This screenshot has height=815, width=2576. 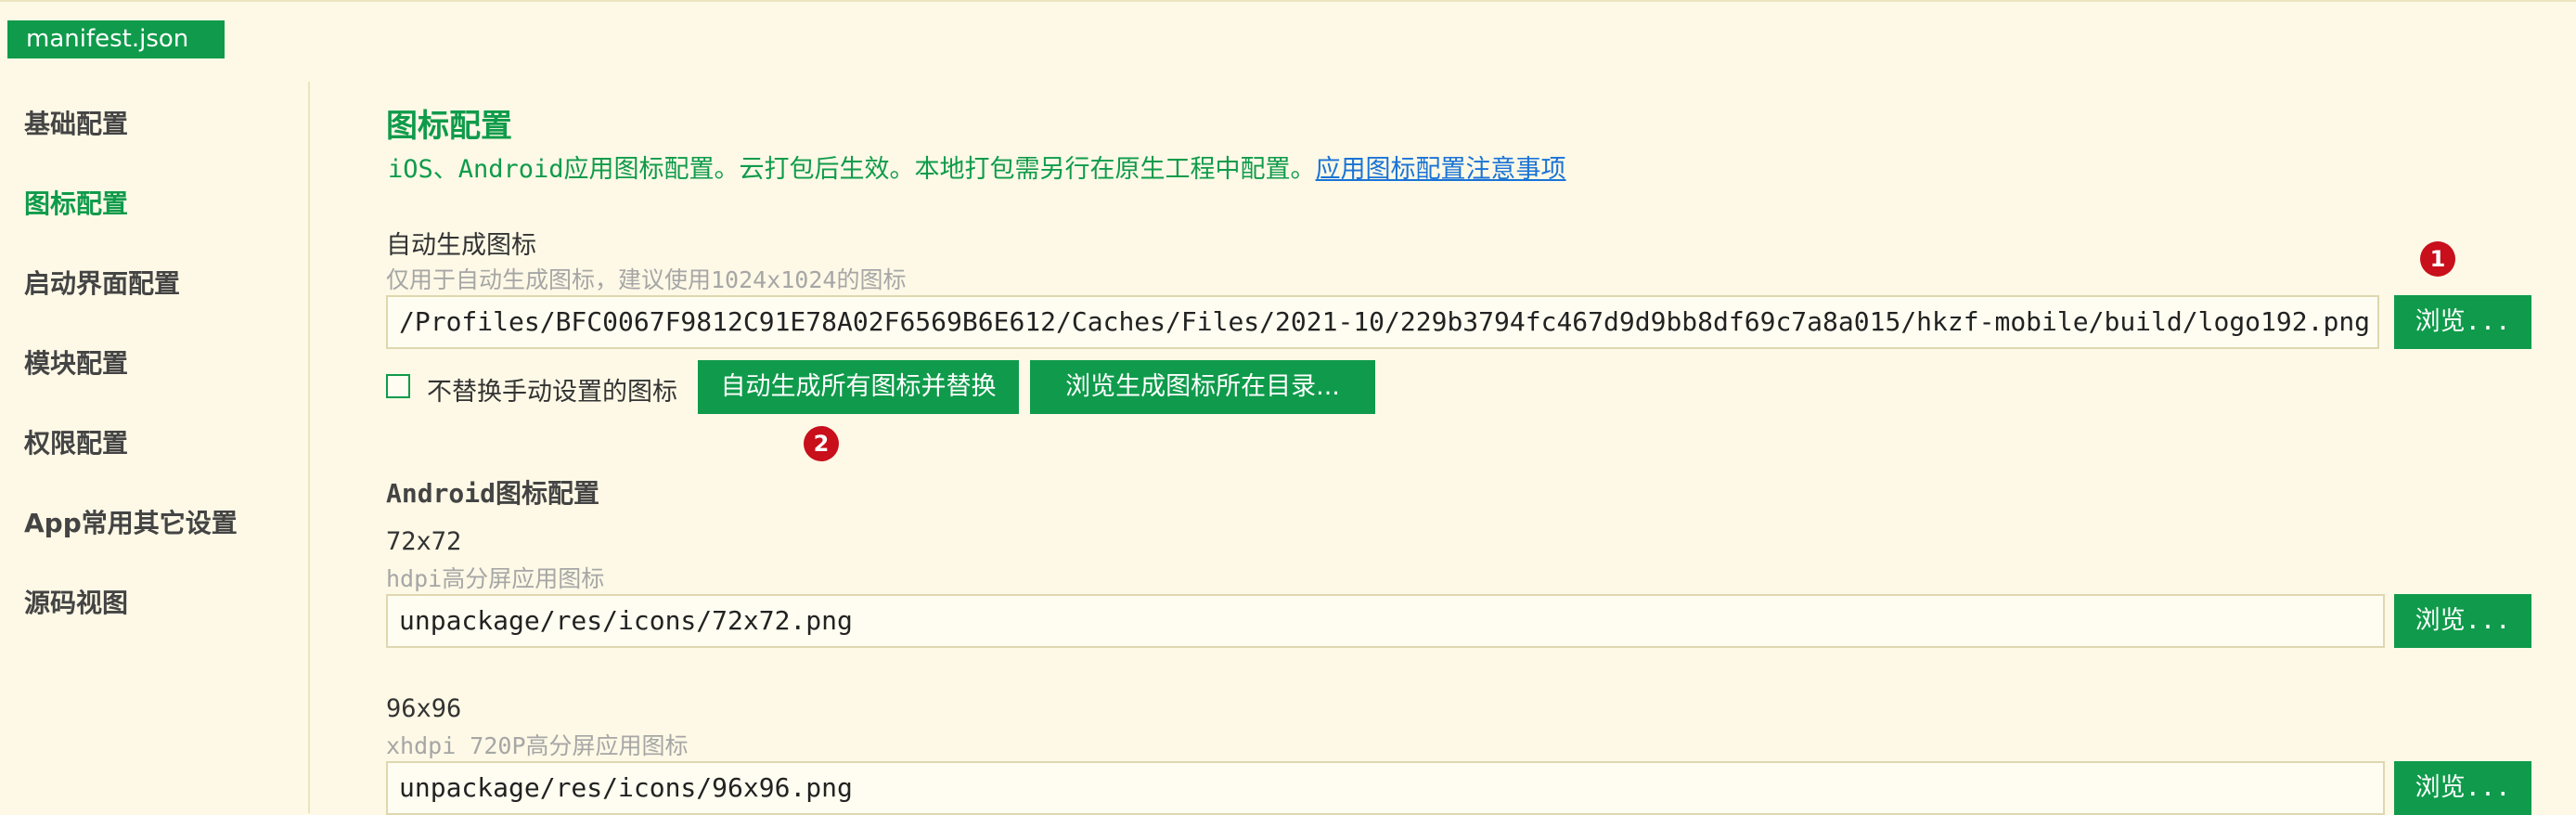 I want to click on annotation-badge-1: 1, so click(x=2437, y=259).